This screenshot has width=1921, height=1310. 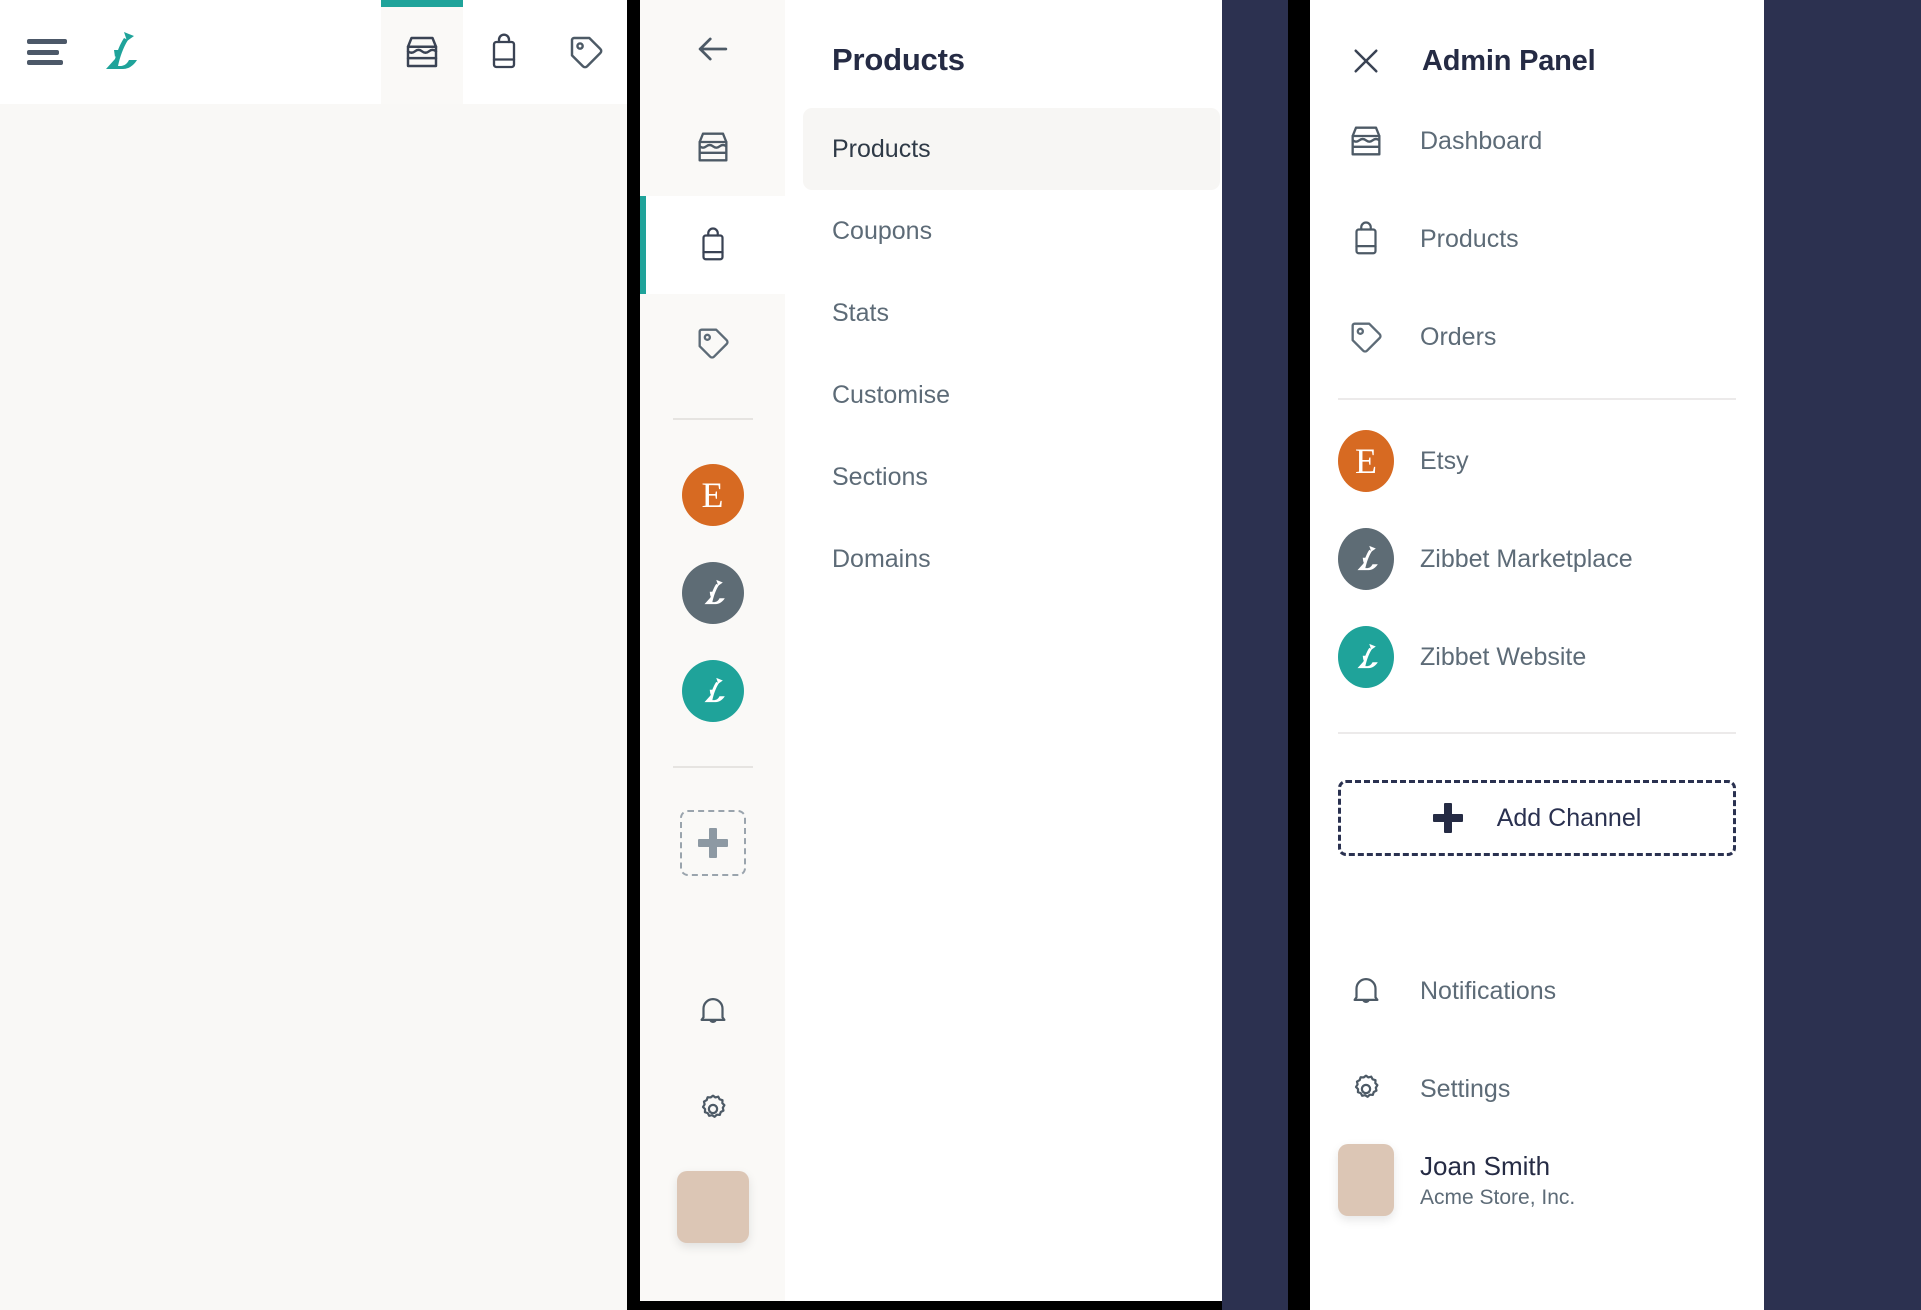 I want to click on rail-channel-zibbet-marketplace, so click(x=712, y=593).